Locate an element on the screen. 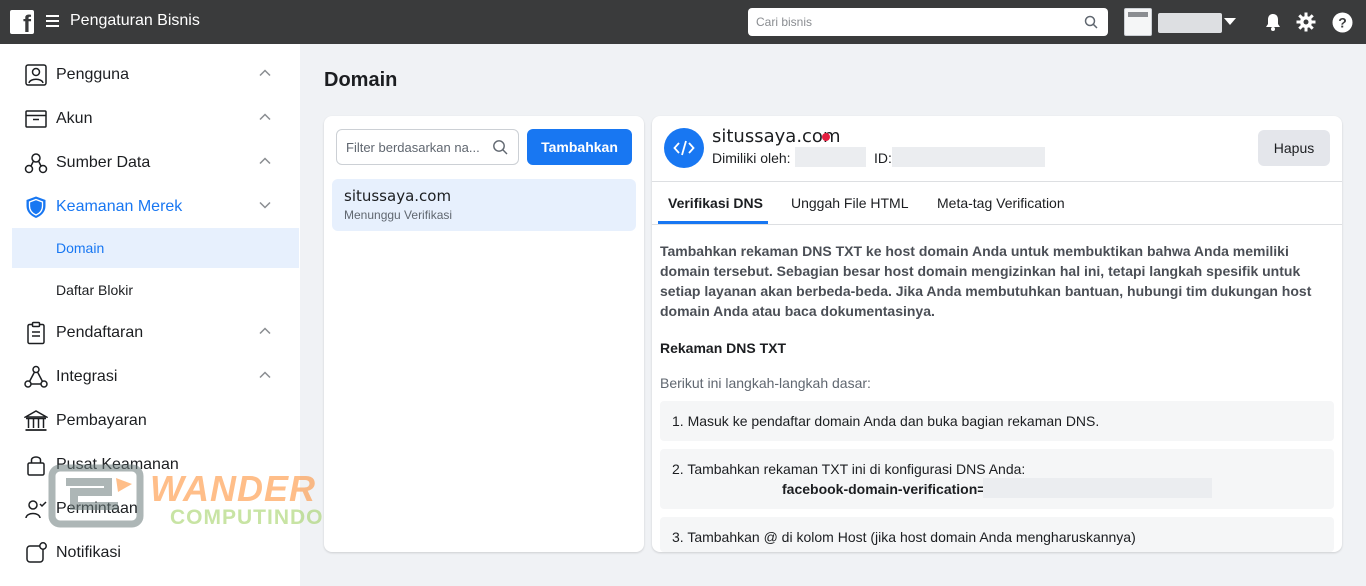  status-dot is located at coordinates (826, 137).